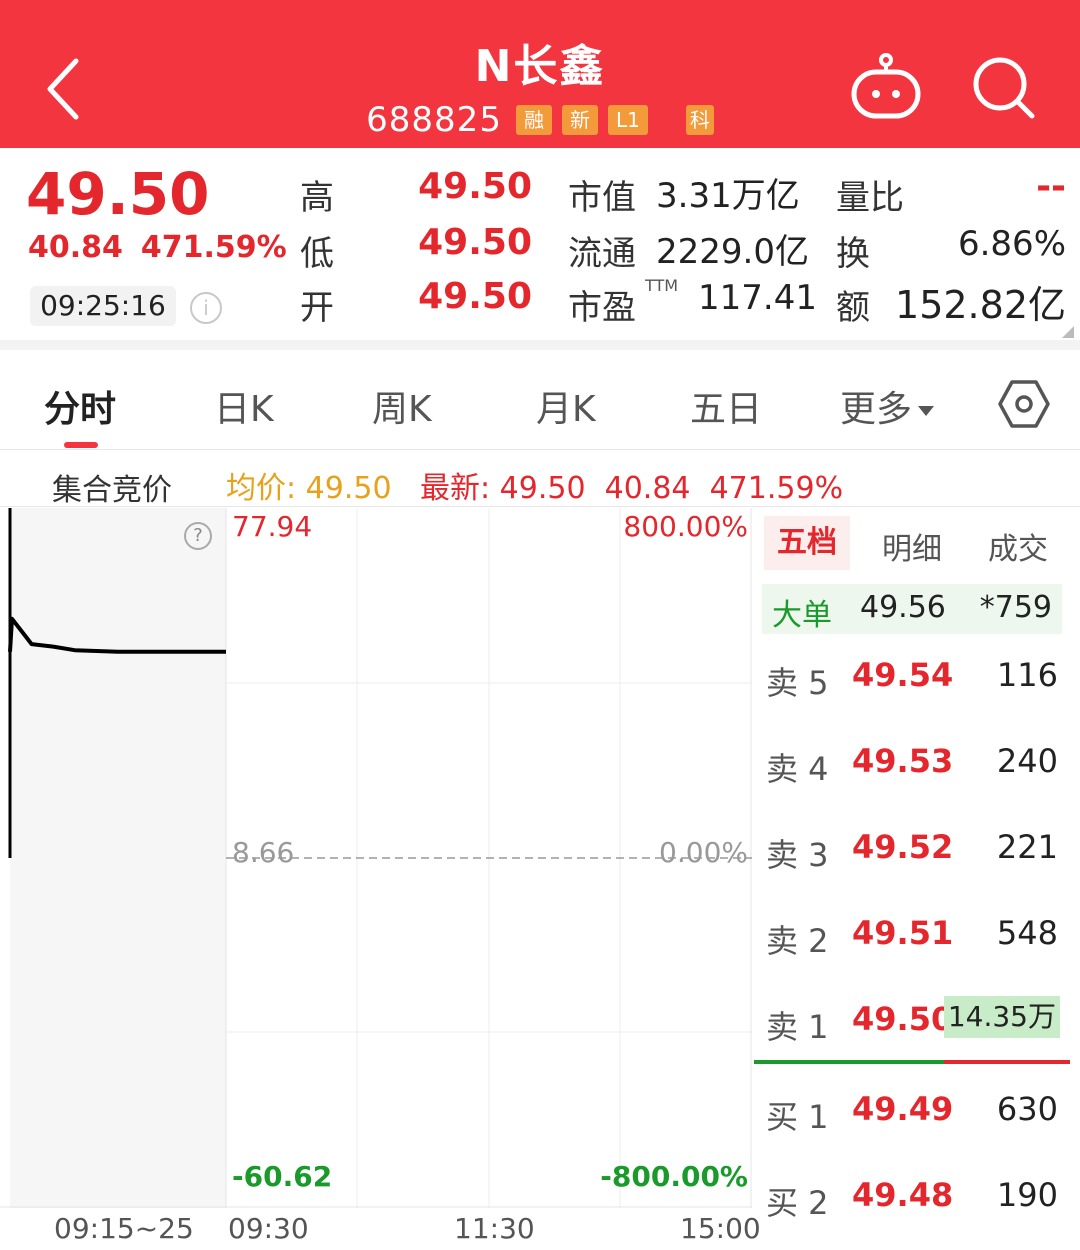  I want to click on ask-level-label: 卖 1, so click(797, 1027).